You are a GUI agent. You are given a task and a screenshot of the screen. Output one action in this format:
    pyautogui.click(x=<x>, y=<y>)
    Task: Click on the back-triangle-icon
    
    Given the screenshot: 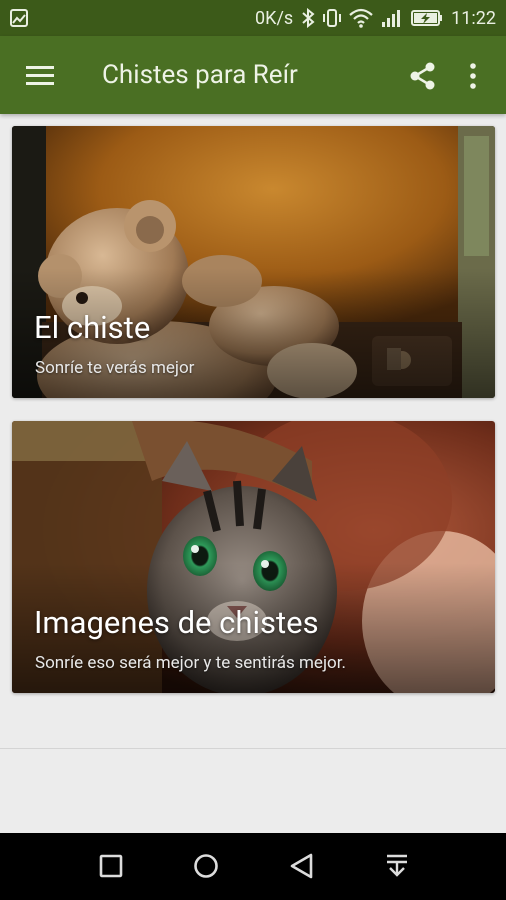 What is the action you would take?
    pyautogui.click(x=302, y=868)
    